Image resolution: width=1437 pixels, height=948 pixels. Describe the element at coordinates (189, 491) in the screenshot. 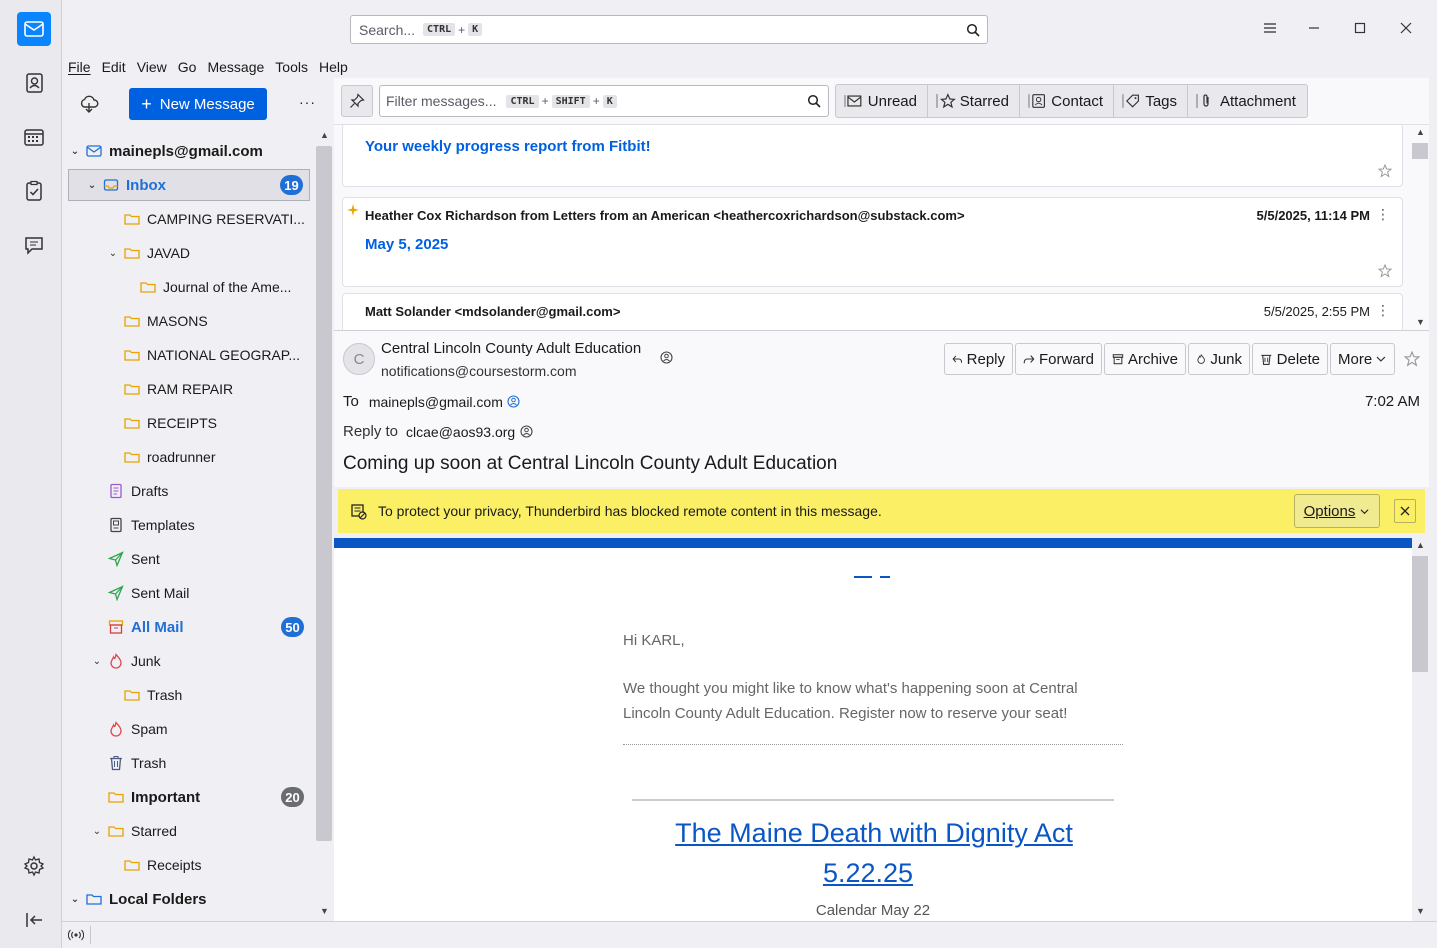

I see `folder-drafts: Drafts` at that location.